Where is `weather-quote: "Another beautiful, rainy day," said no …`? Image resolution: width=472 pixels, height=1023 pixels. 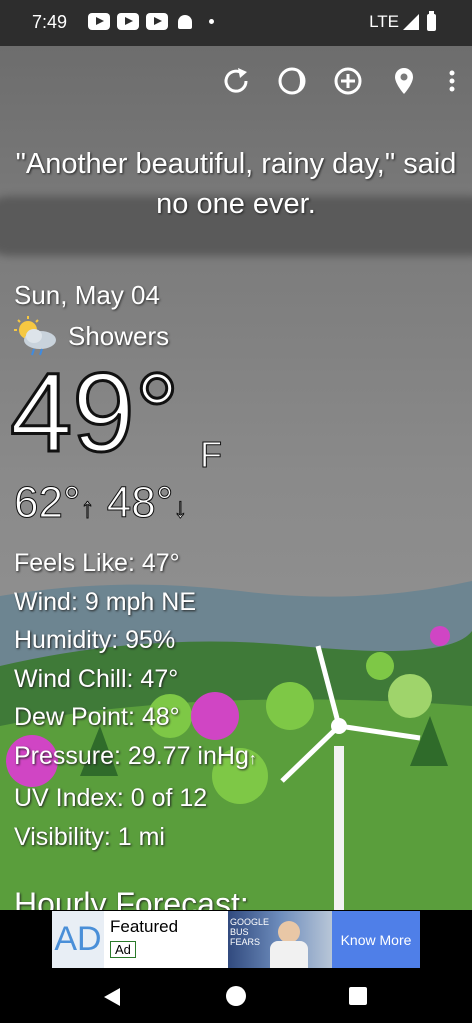
weather-quote: "Another beautiful, rainy day," said no … is located at coordinates (236, 184).